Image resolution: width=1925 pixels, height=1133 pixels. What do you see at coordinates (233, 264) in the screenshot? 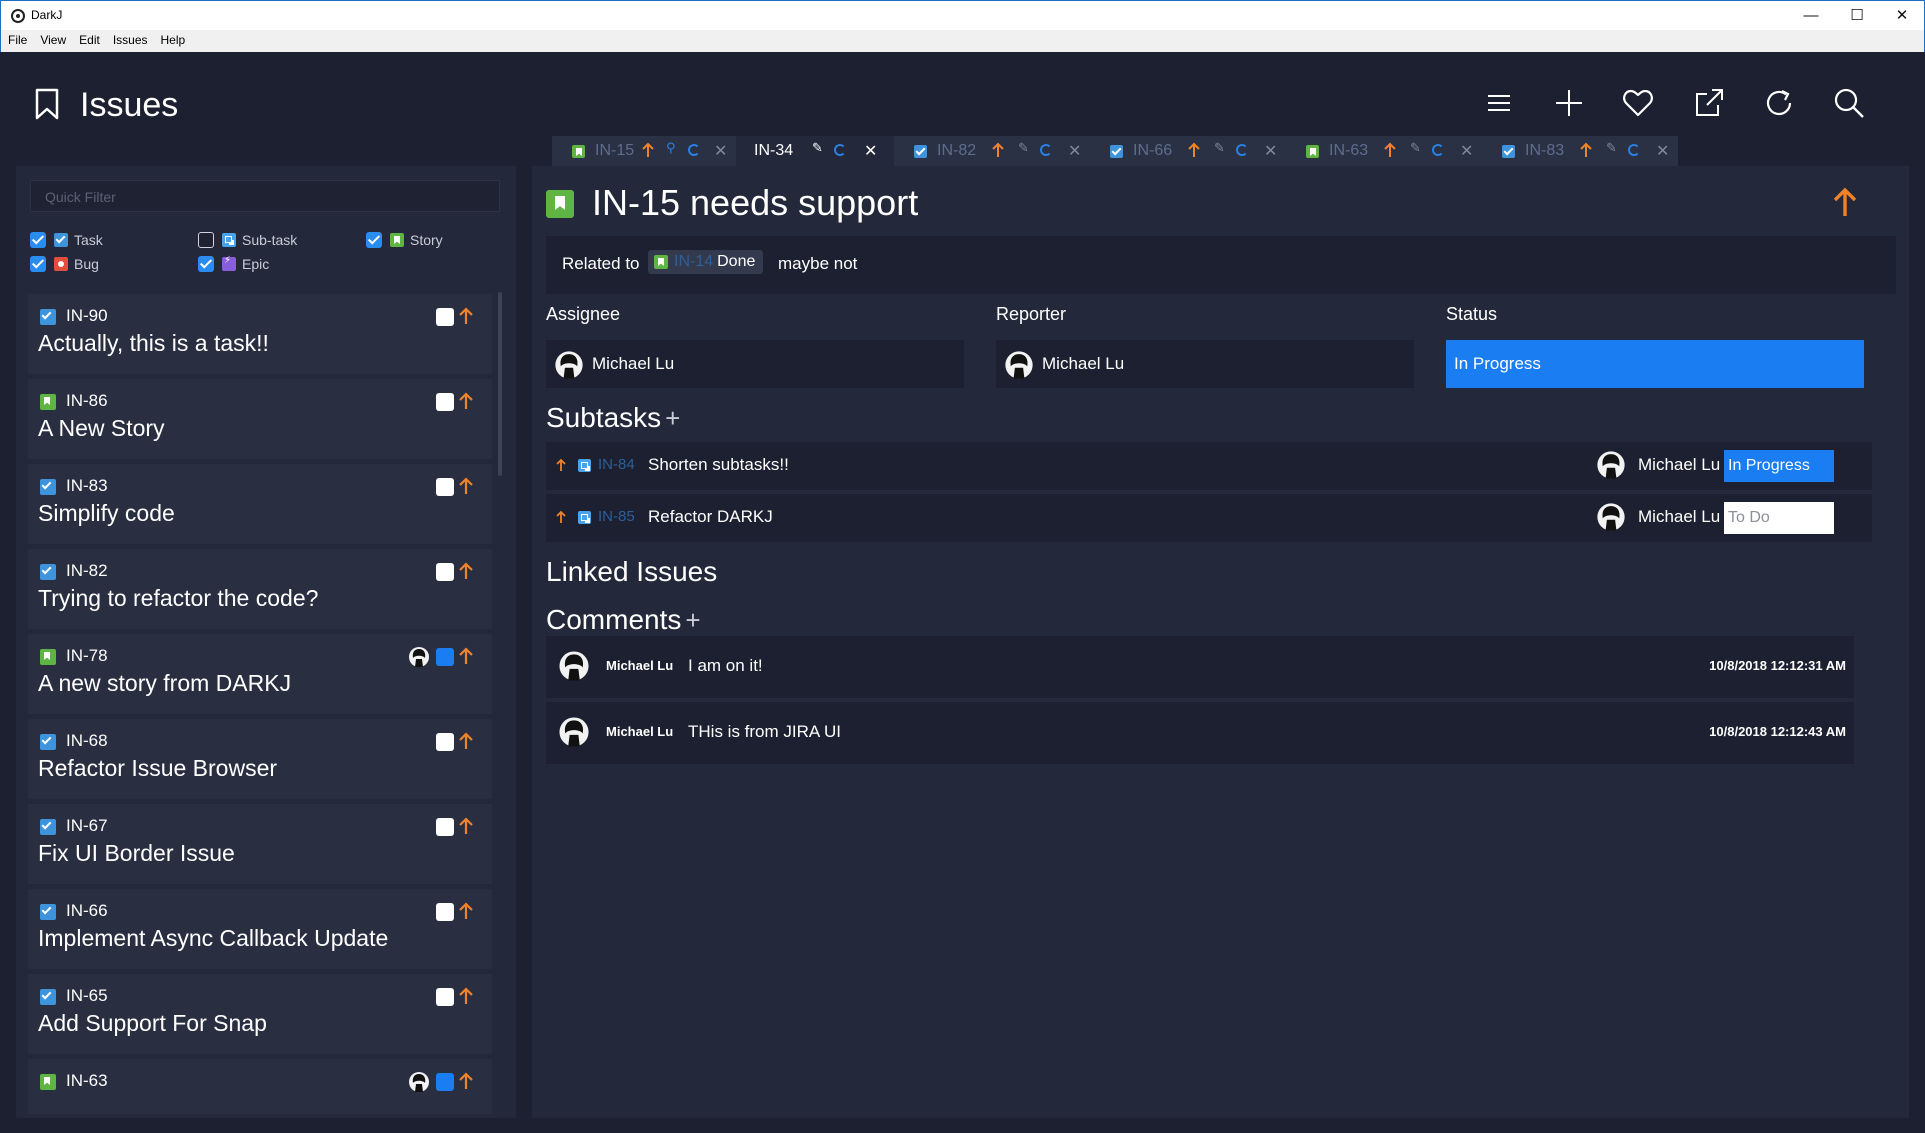
I see `filter-epic: Epic` at bounding box center [233, 264].